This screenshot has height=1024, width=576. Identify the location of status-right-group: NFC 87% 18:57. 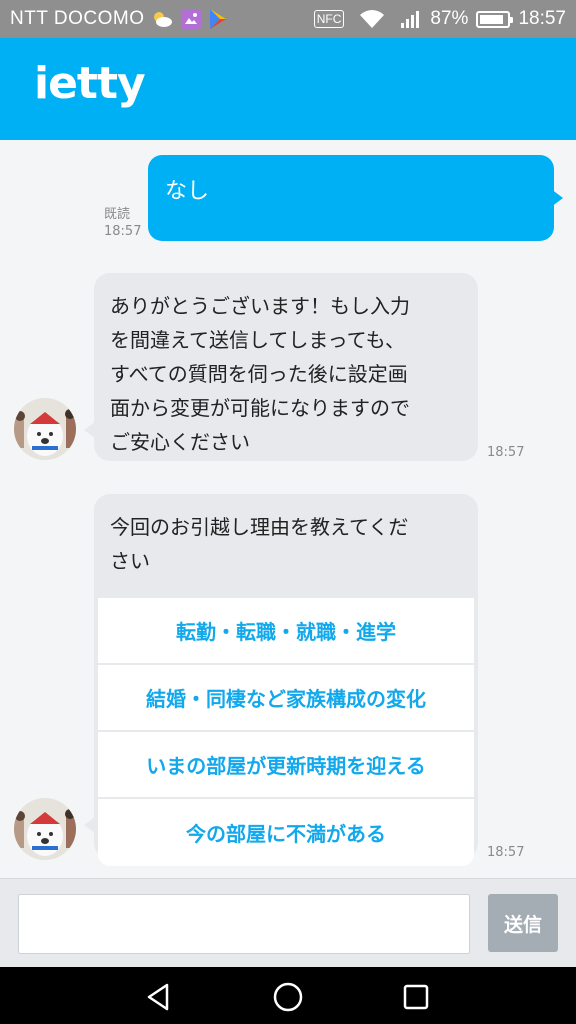
(439, 19).